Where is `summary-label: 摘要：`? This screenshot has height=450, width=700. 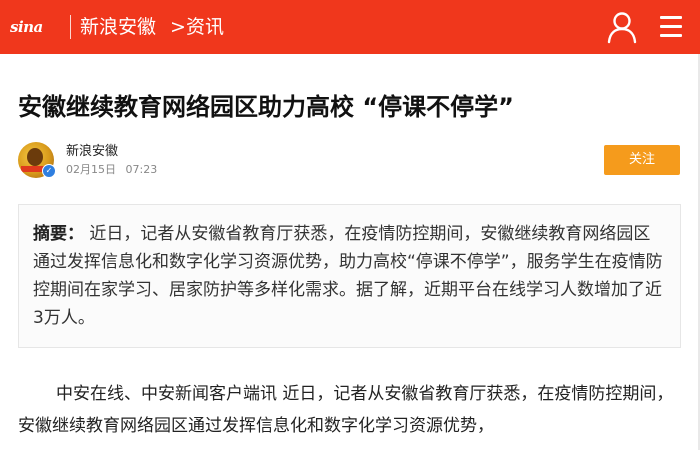
summary-label: 摘要： is located at coordinates (58, 234).